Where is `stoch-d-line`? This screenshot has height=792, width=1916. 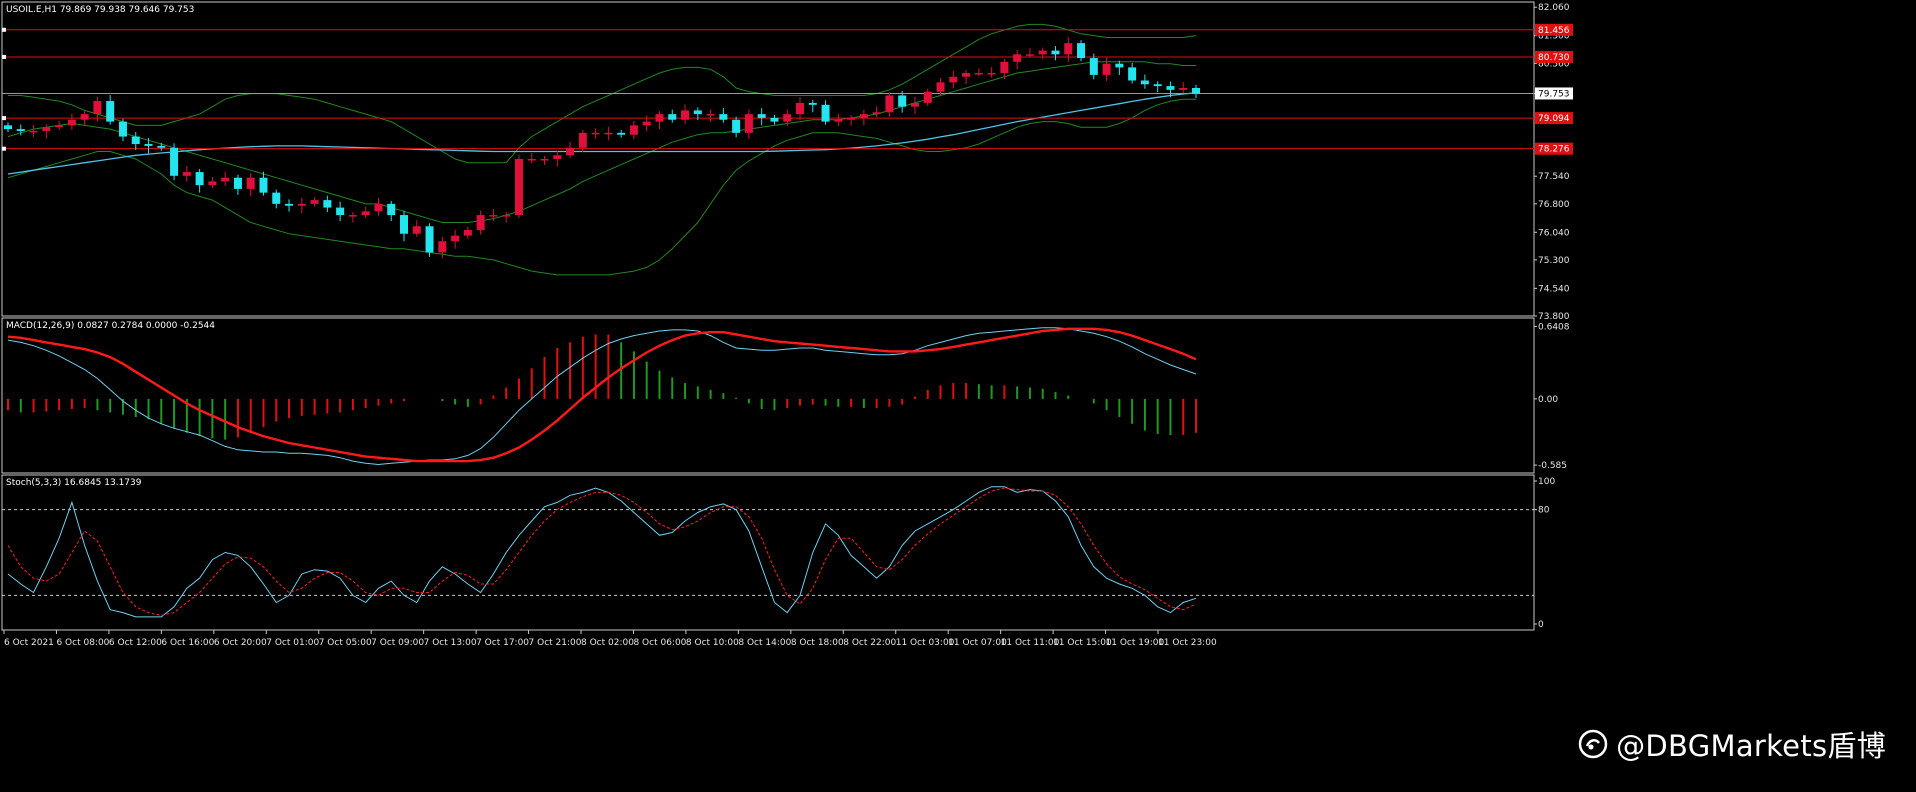
stoch-d-line is located at coordinates (602, 551).